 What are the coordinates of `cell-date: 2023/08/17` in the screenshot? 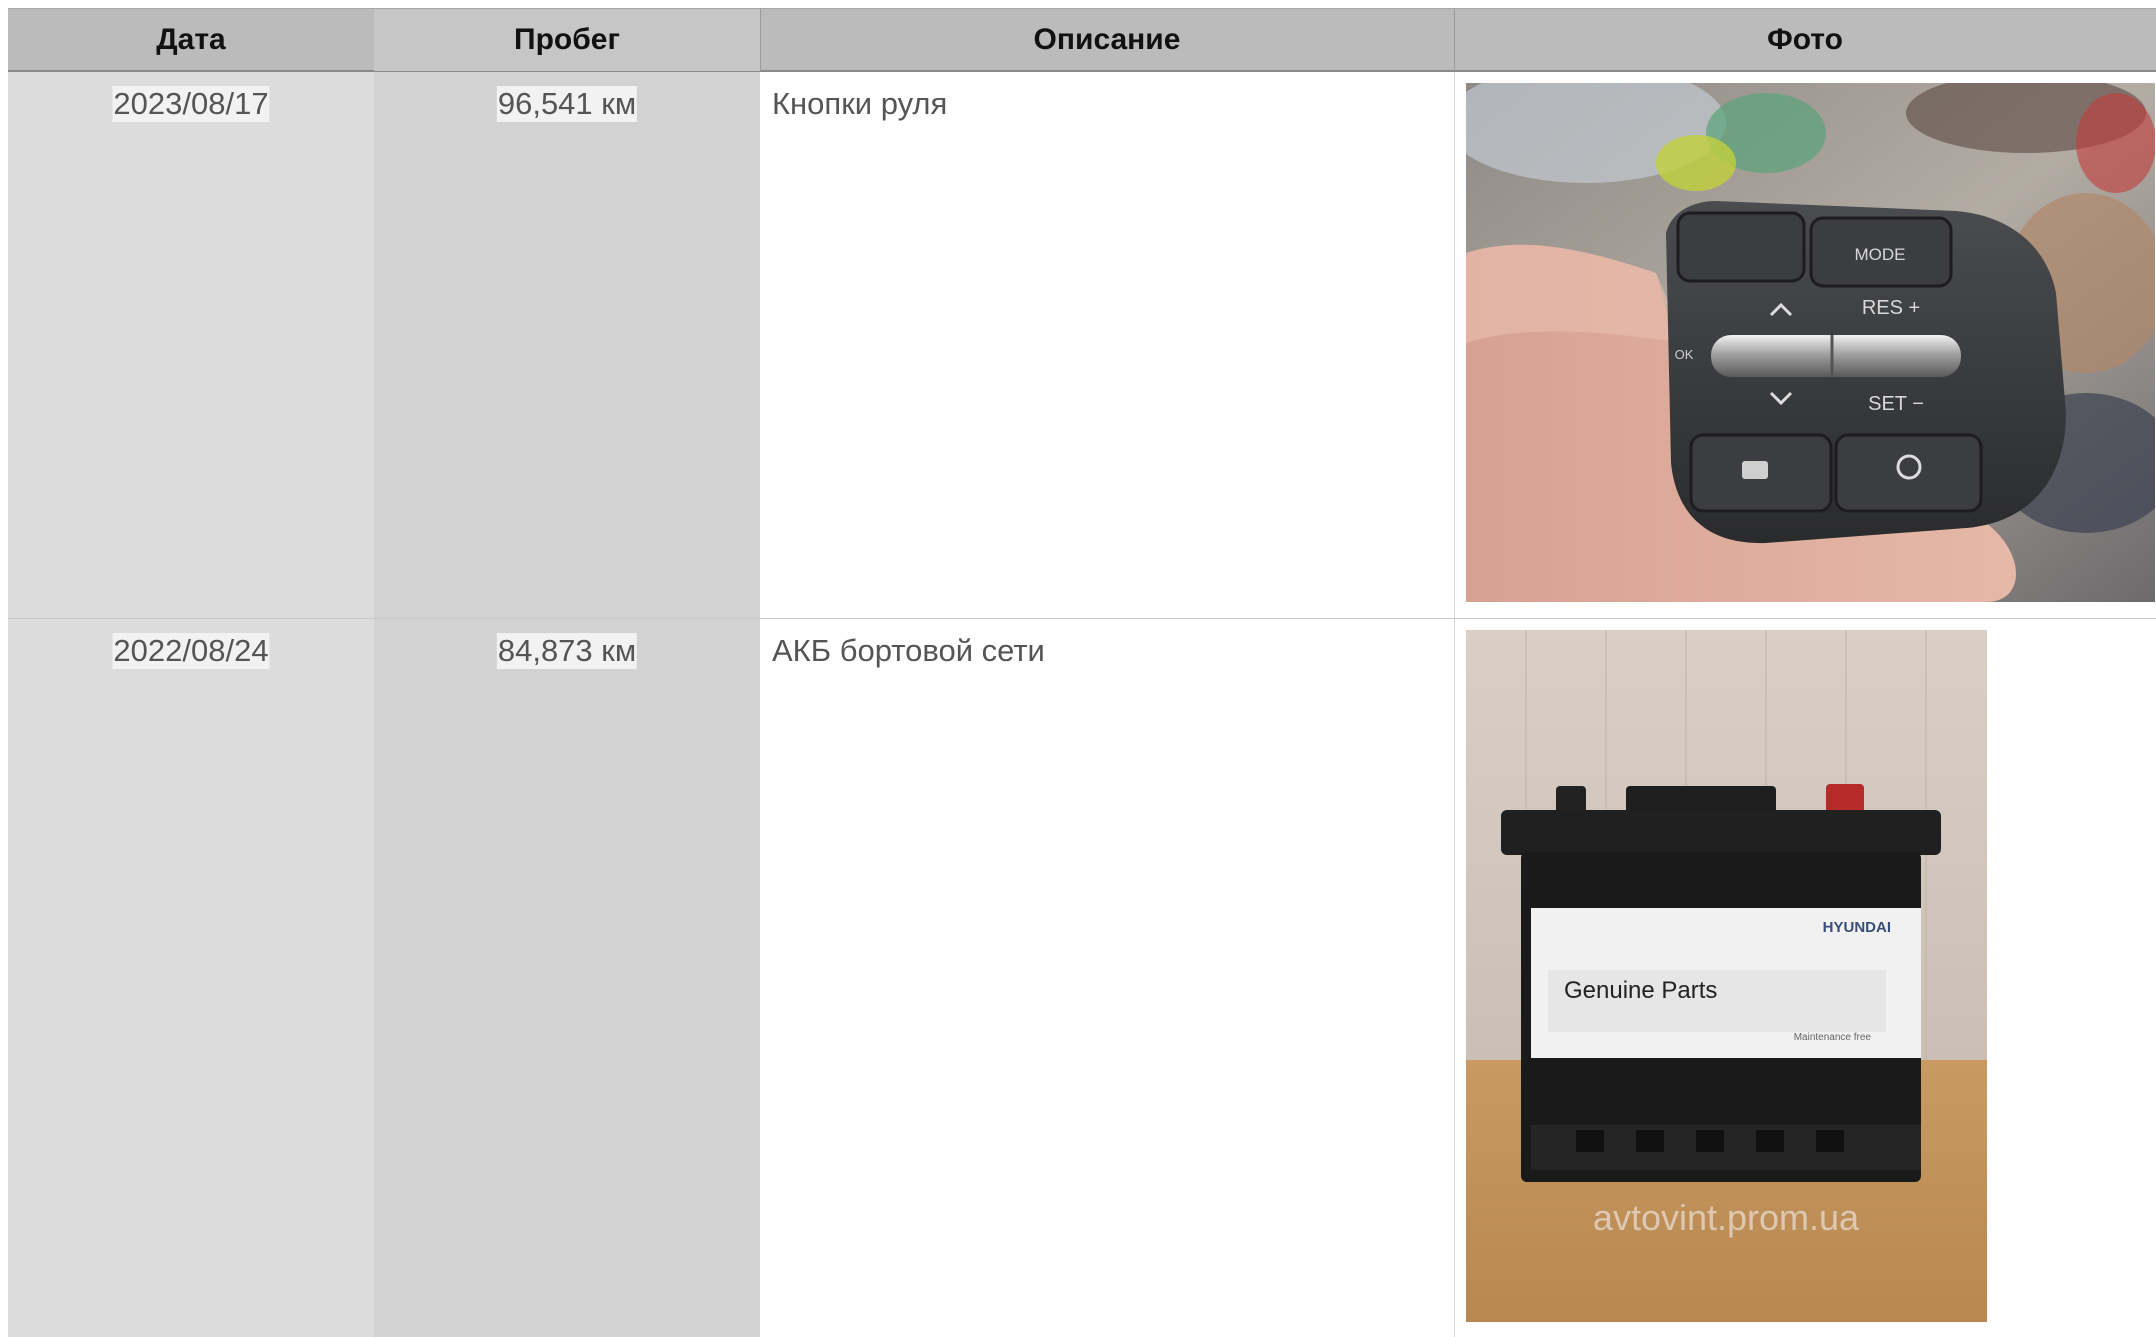 It's located at (191, 345).